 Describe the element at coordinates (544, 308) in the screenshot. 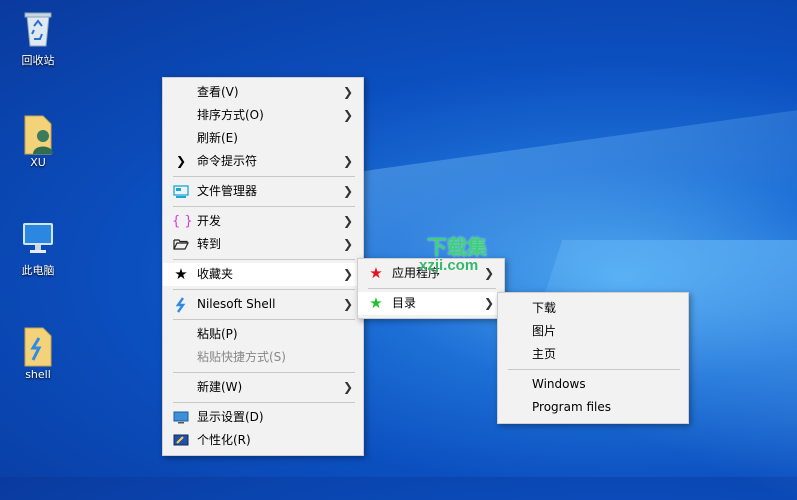

I see `menu-item-label: 下载` at that location.